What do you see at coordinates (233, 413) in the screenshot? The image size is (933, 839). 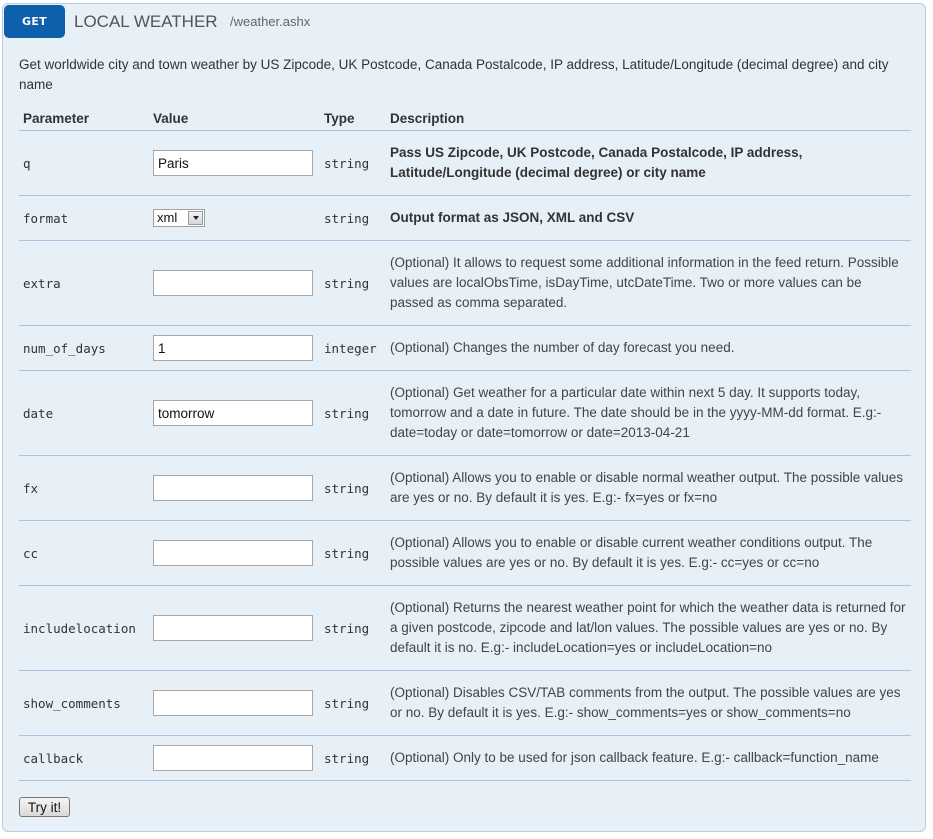 I see `date-input` at bounding box center [233, 413].